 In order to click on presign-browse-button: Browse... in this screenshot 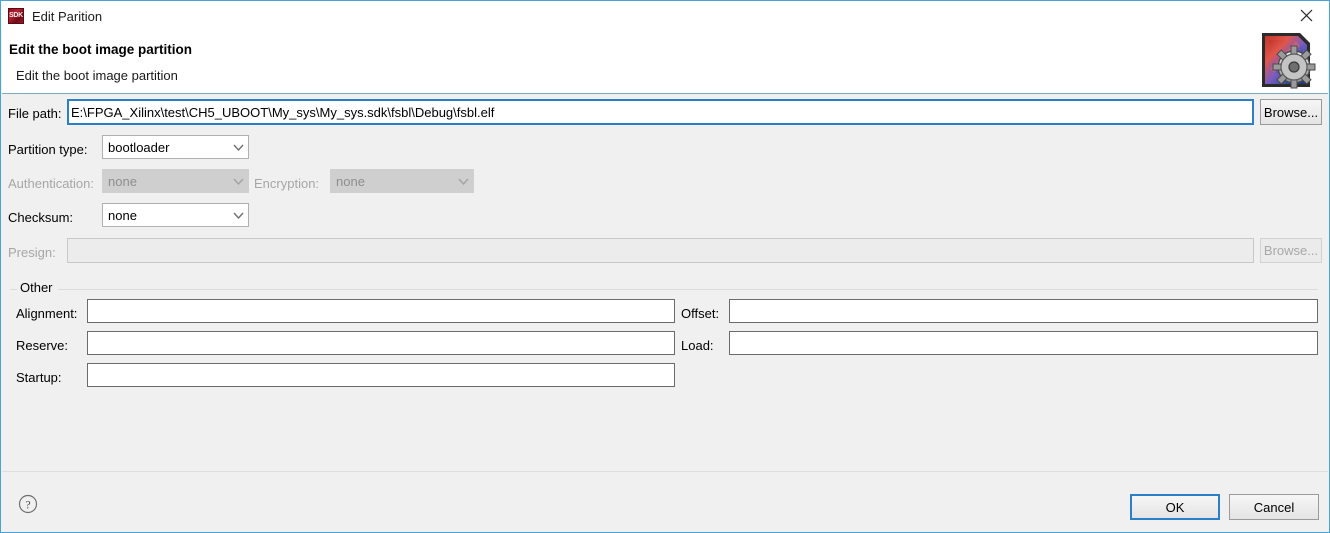, I will do `click(1291, 250)`.